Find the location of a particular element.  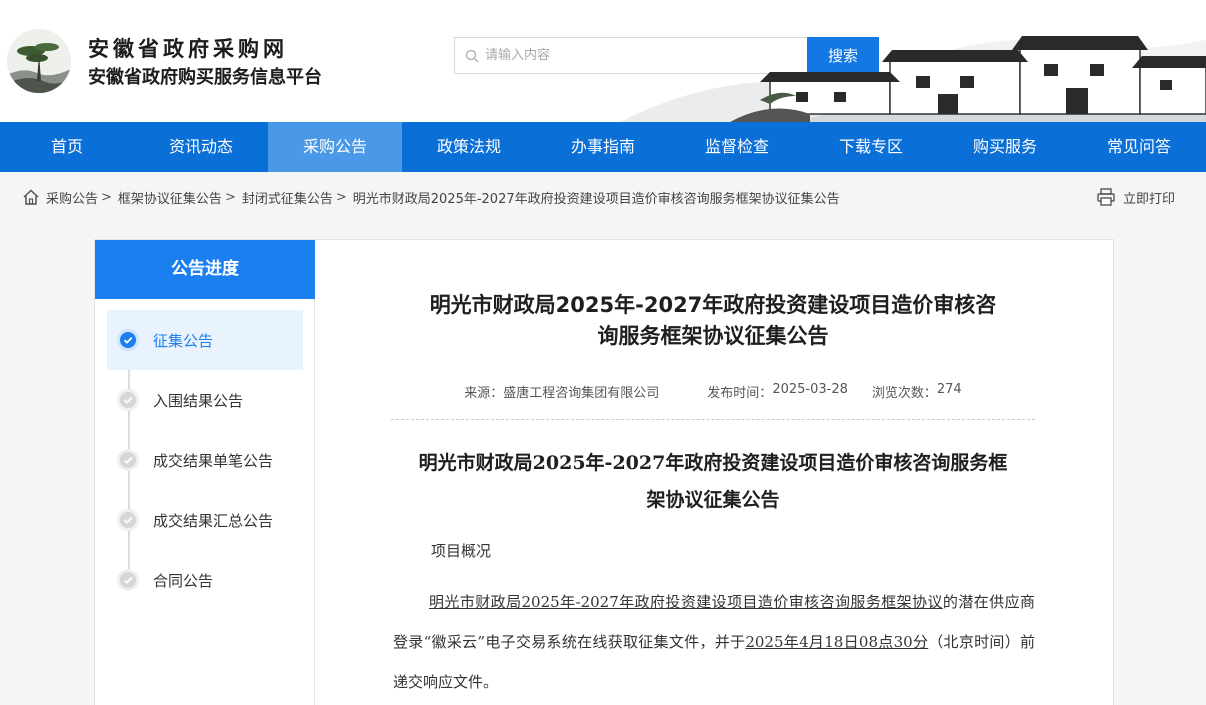

nav-item-faq: 常见问答 is located at coordinates (1139, 147).